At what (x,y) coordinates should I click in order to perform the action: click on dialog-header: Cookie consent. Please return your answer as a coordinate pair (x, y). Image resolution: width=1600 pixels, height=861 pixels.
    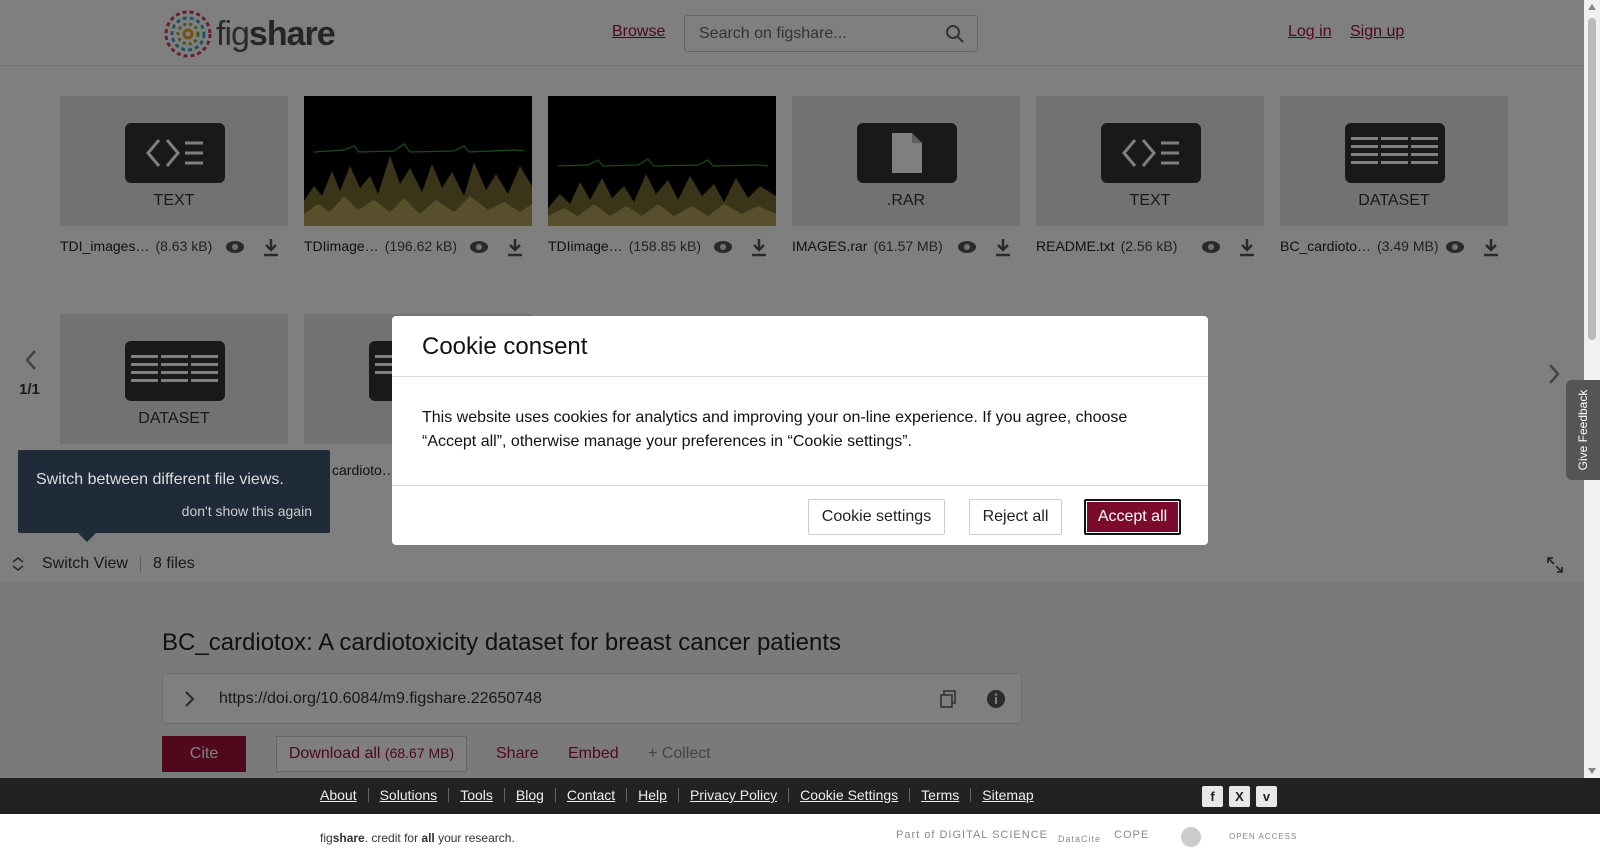
    Looking at the image, I should click on (800, 346).